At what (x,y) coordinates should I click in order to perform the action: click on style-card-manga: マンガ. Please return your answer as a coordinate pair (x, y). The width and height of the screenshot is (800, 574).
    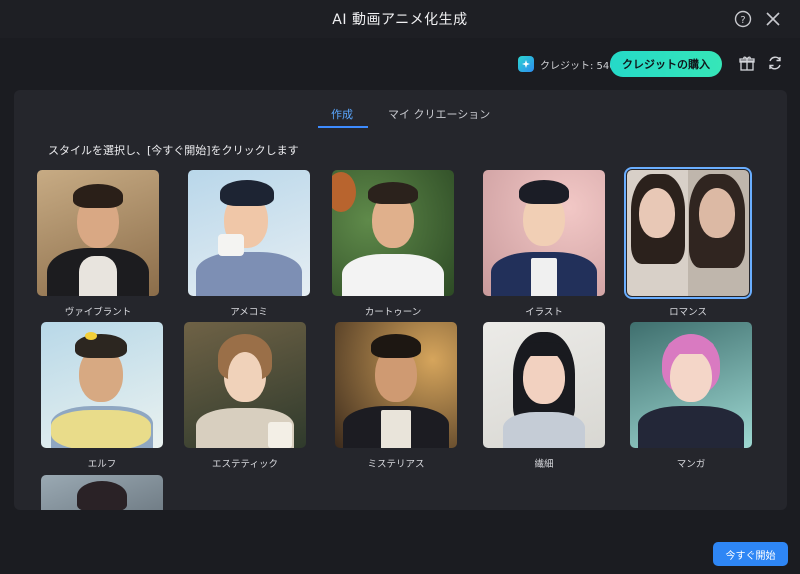
    Looking at the image, I should click on (691, 396).